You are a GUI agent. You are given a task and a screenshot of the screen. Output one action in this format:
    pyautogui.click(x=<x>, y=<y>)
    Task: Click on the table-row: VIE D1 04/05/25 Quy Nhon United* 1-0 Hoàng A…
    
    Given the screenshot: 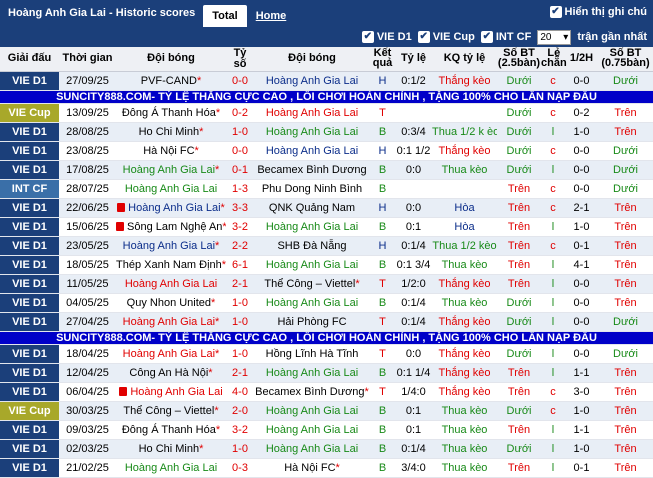 What is the action you would take?
    pyautogui.click(x=326, y=303)
    